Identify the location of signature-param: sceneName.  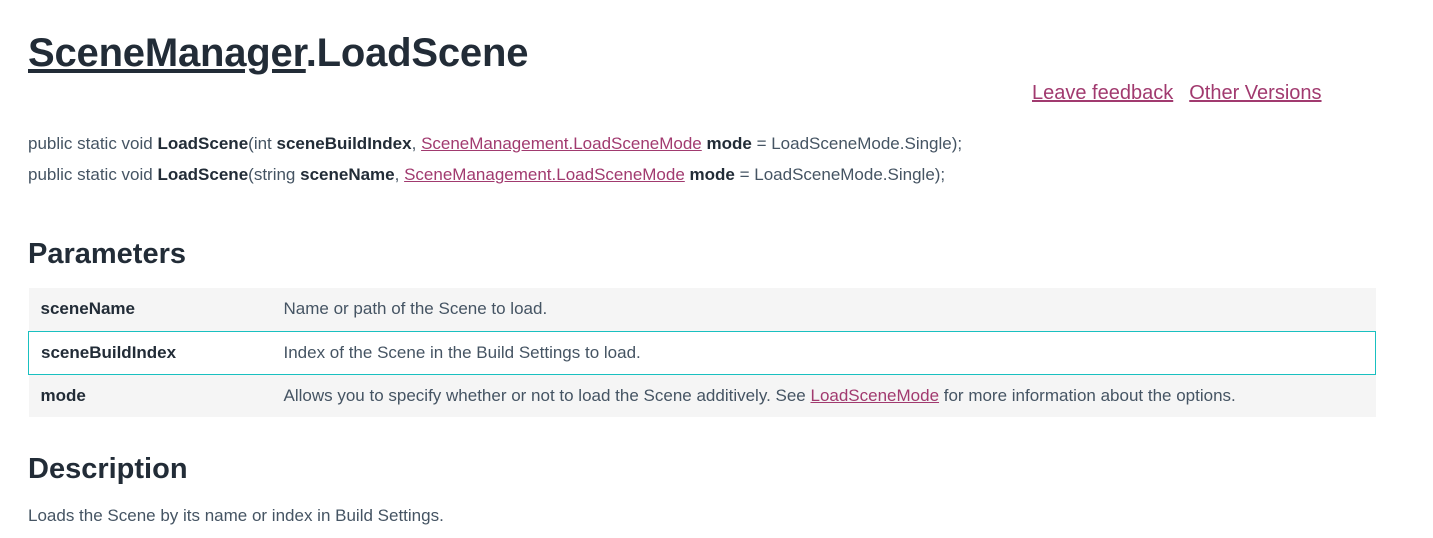
(347, 174).